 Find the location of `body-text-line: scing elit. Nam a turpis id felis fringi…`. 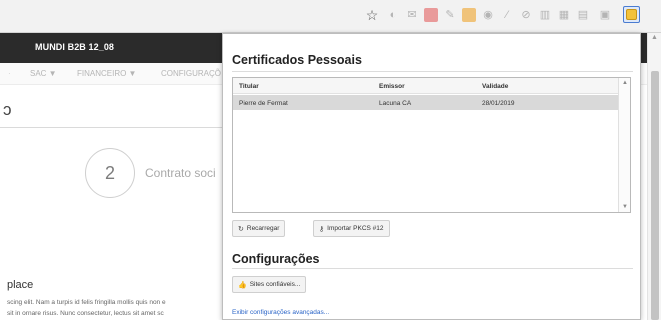

body-text-line: scing elit. Nam a turpis id felis fringi… is located at coordinates (86, 302).